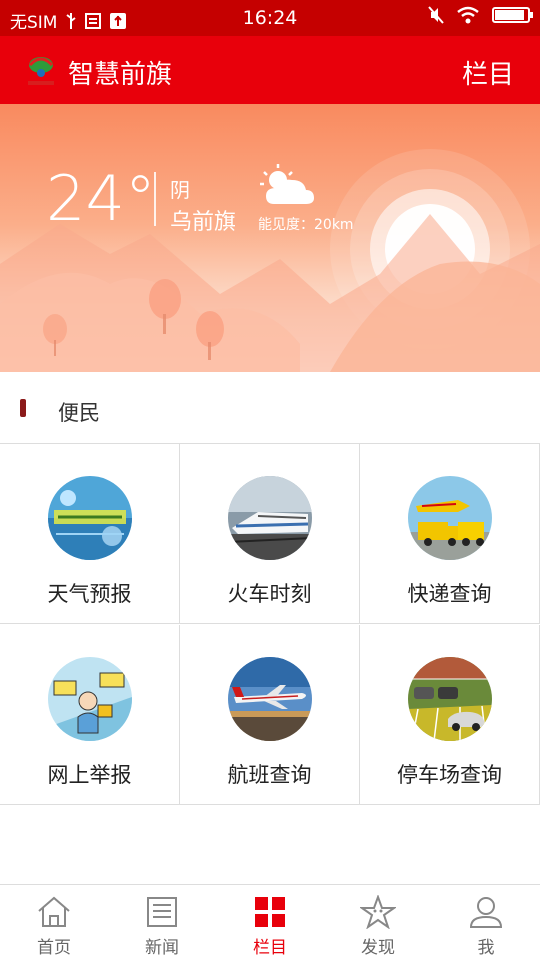 Image resolution: width=540 pixels, height=961 pixels. Describe the element at coordinates (203, 222) in the screenshot. I see `weather-city: 乌前旗` at that location.